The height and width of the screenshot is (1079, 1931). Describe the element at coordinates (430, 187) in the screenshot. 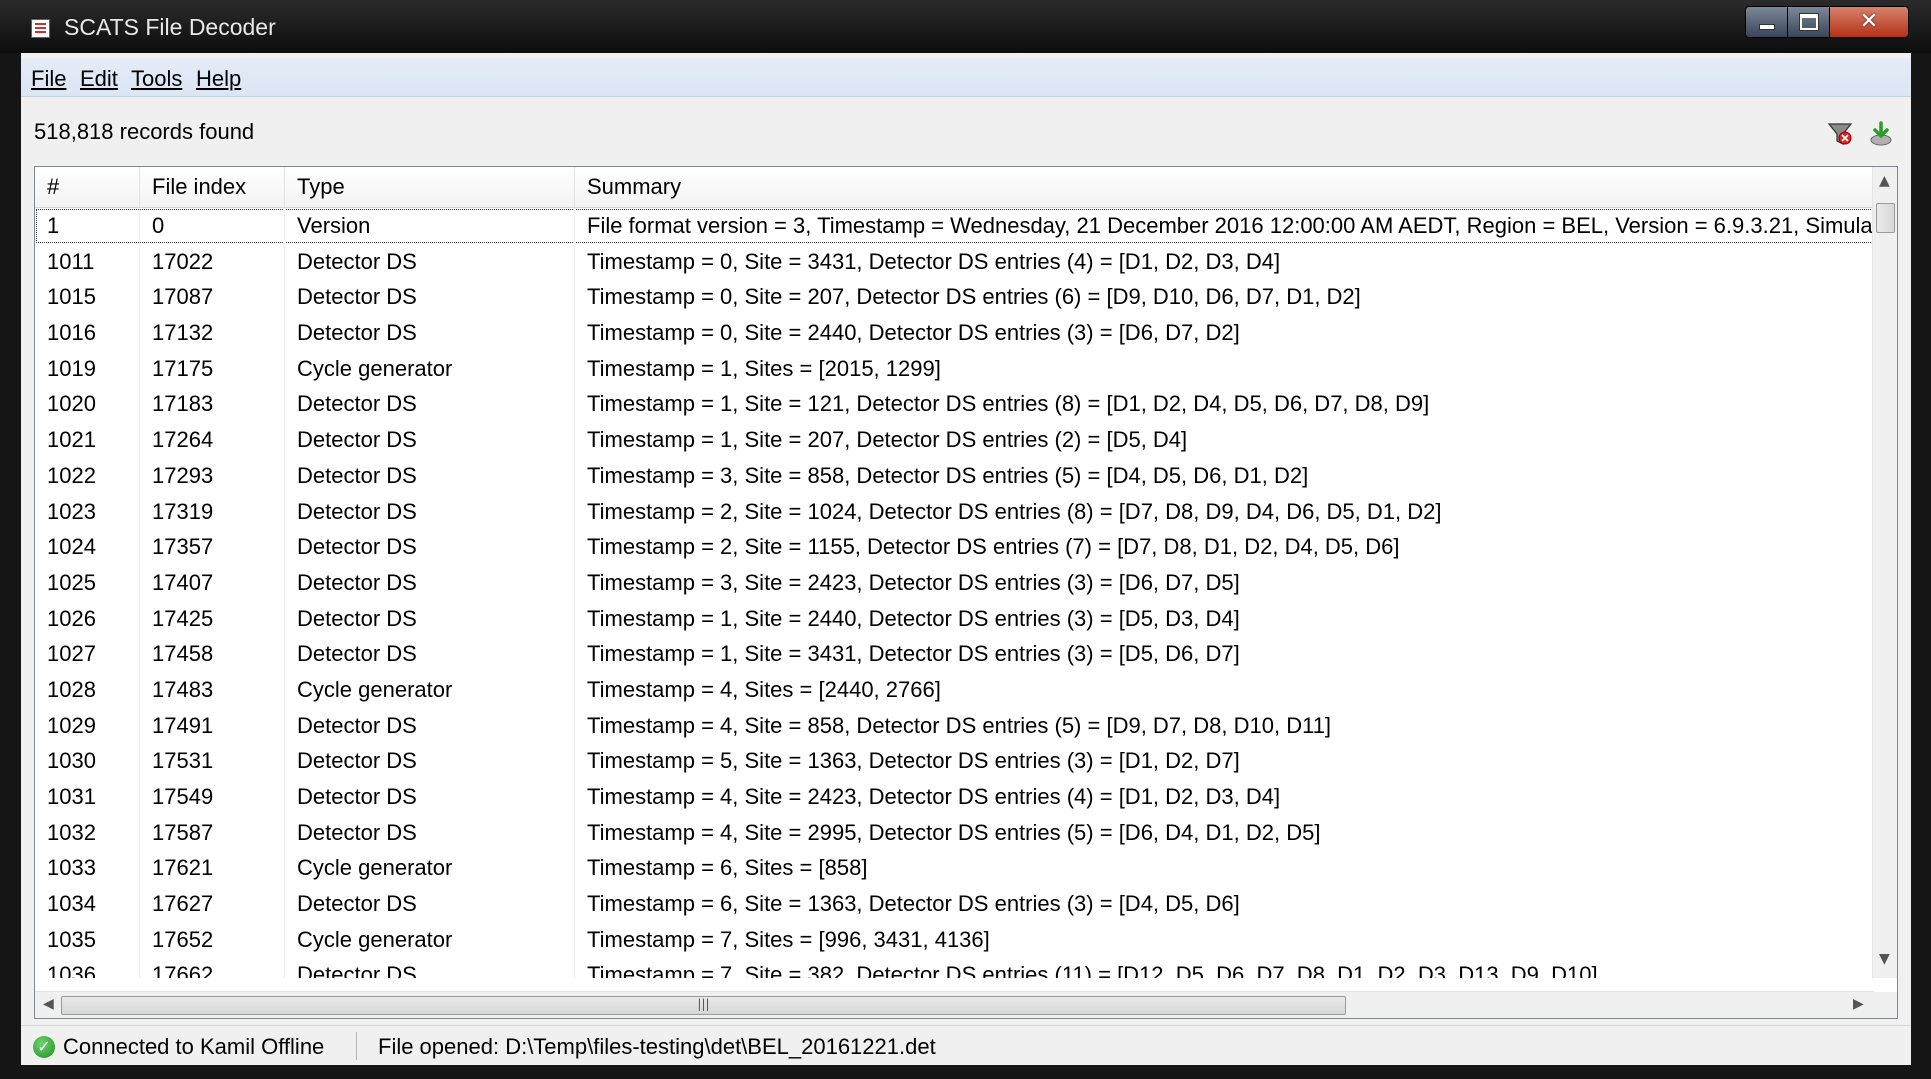

I see `column-header-type: Type` at that location.